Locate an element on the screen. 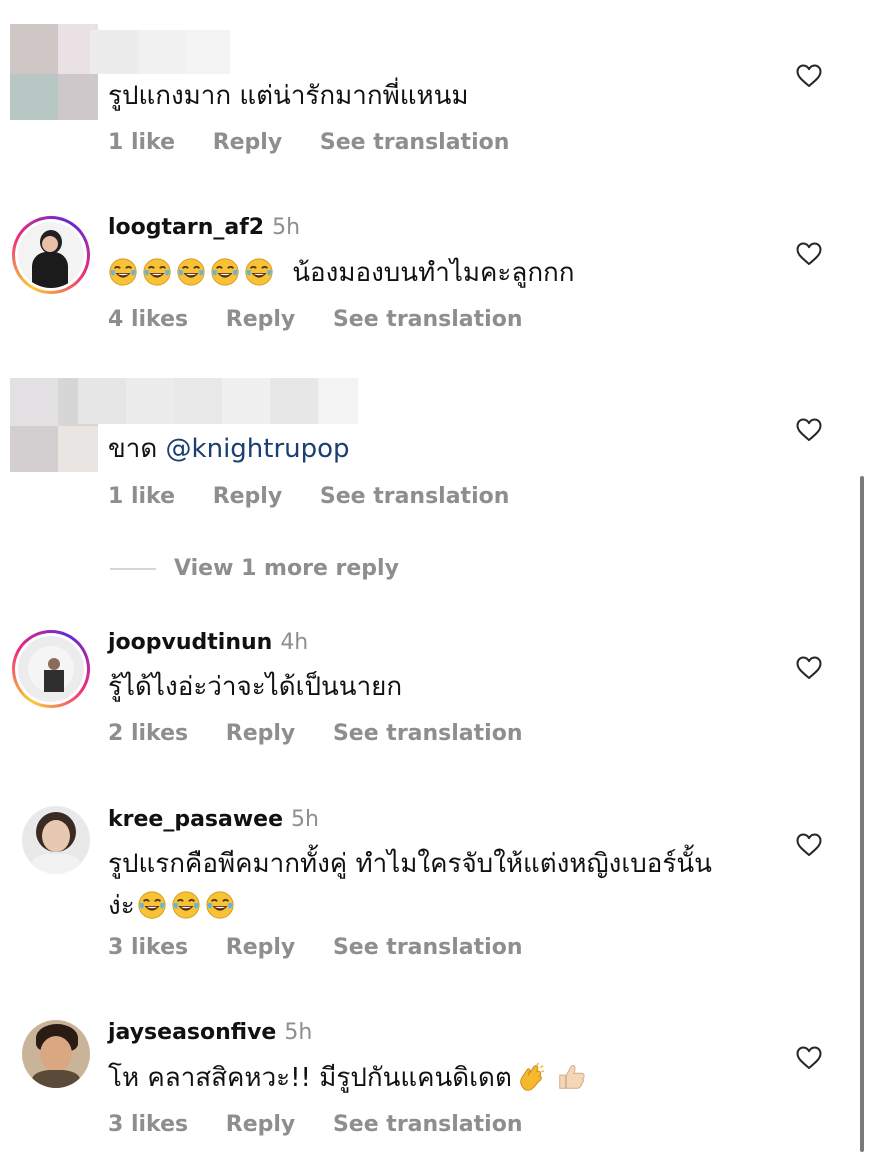  comment-header: jayseasonfive 5h is located at coordinates (210, 1032).